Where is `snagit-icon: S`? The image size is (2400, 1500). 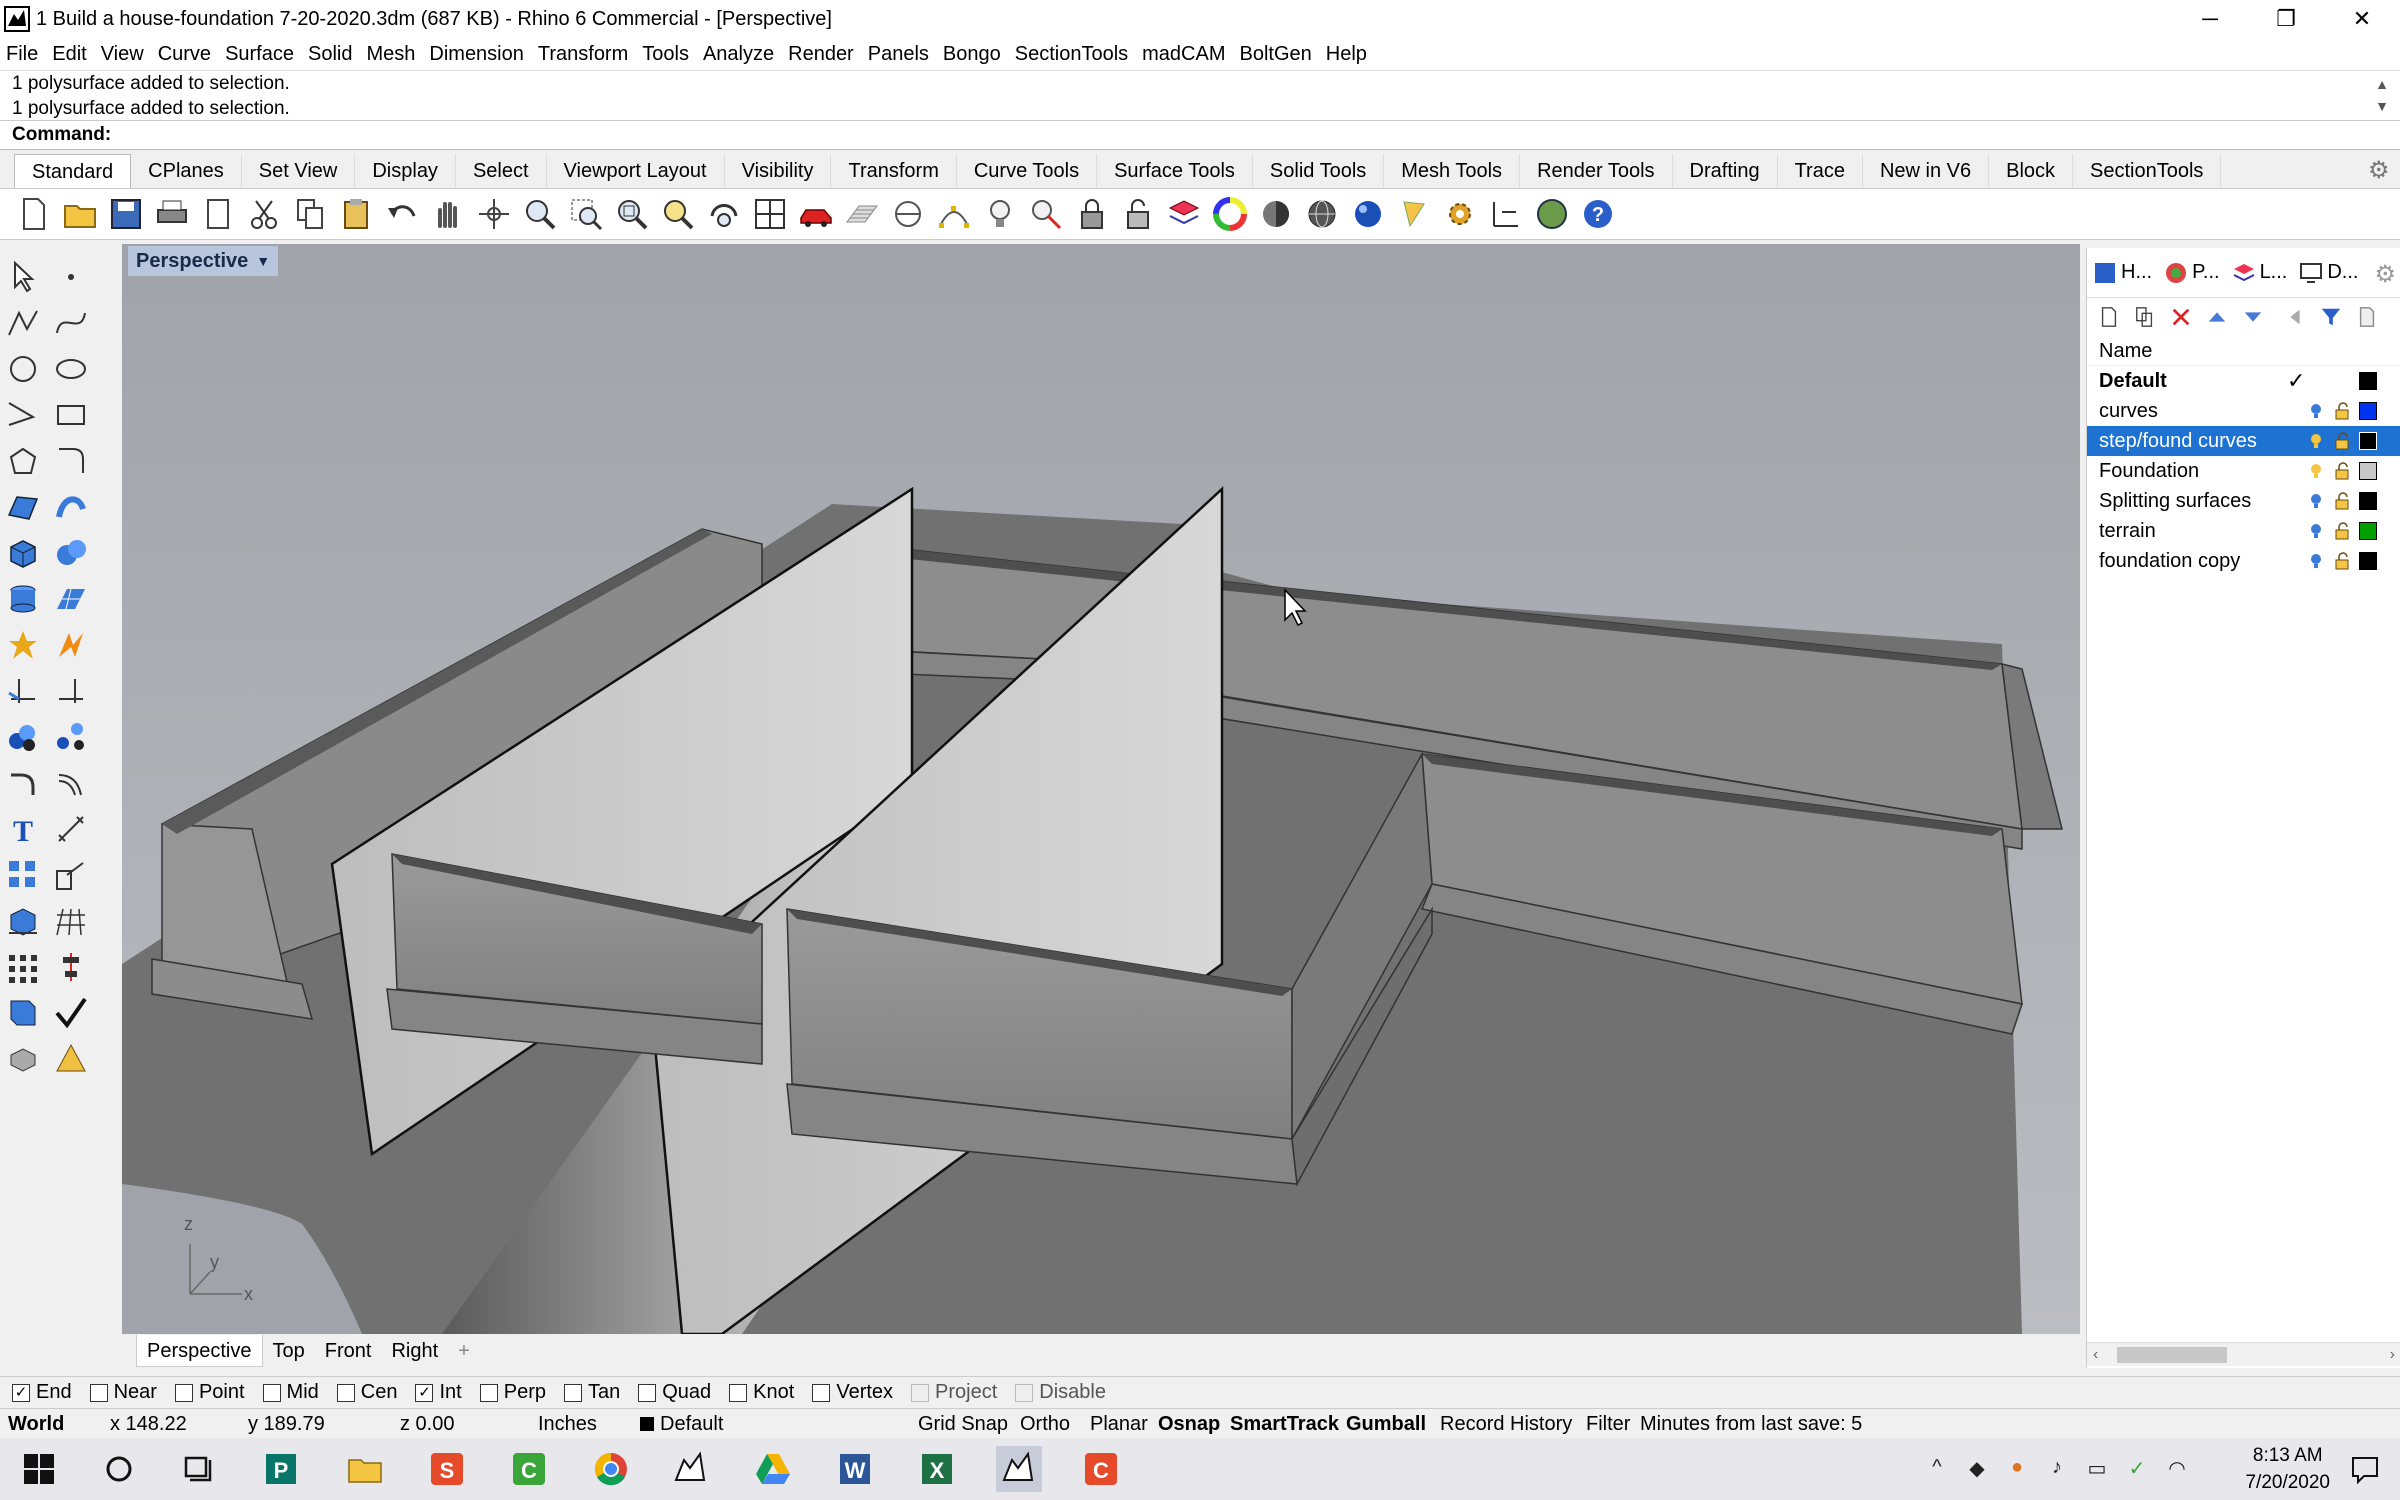
snagit-icon: S is located at coordinates (447, 1469).